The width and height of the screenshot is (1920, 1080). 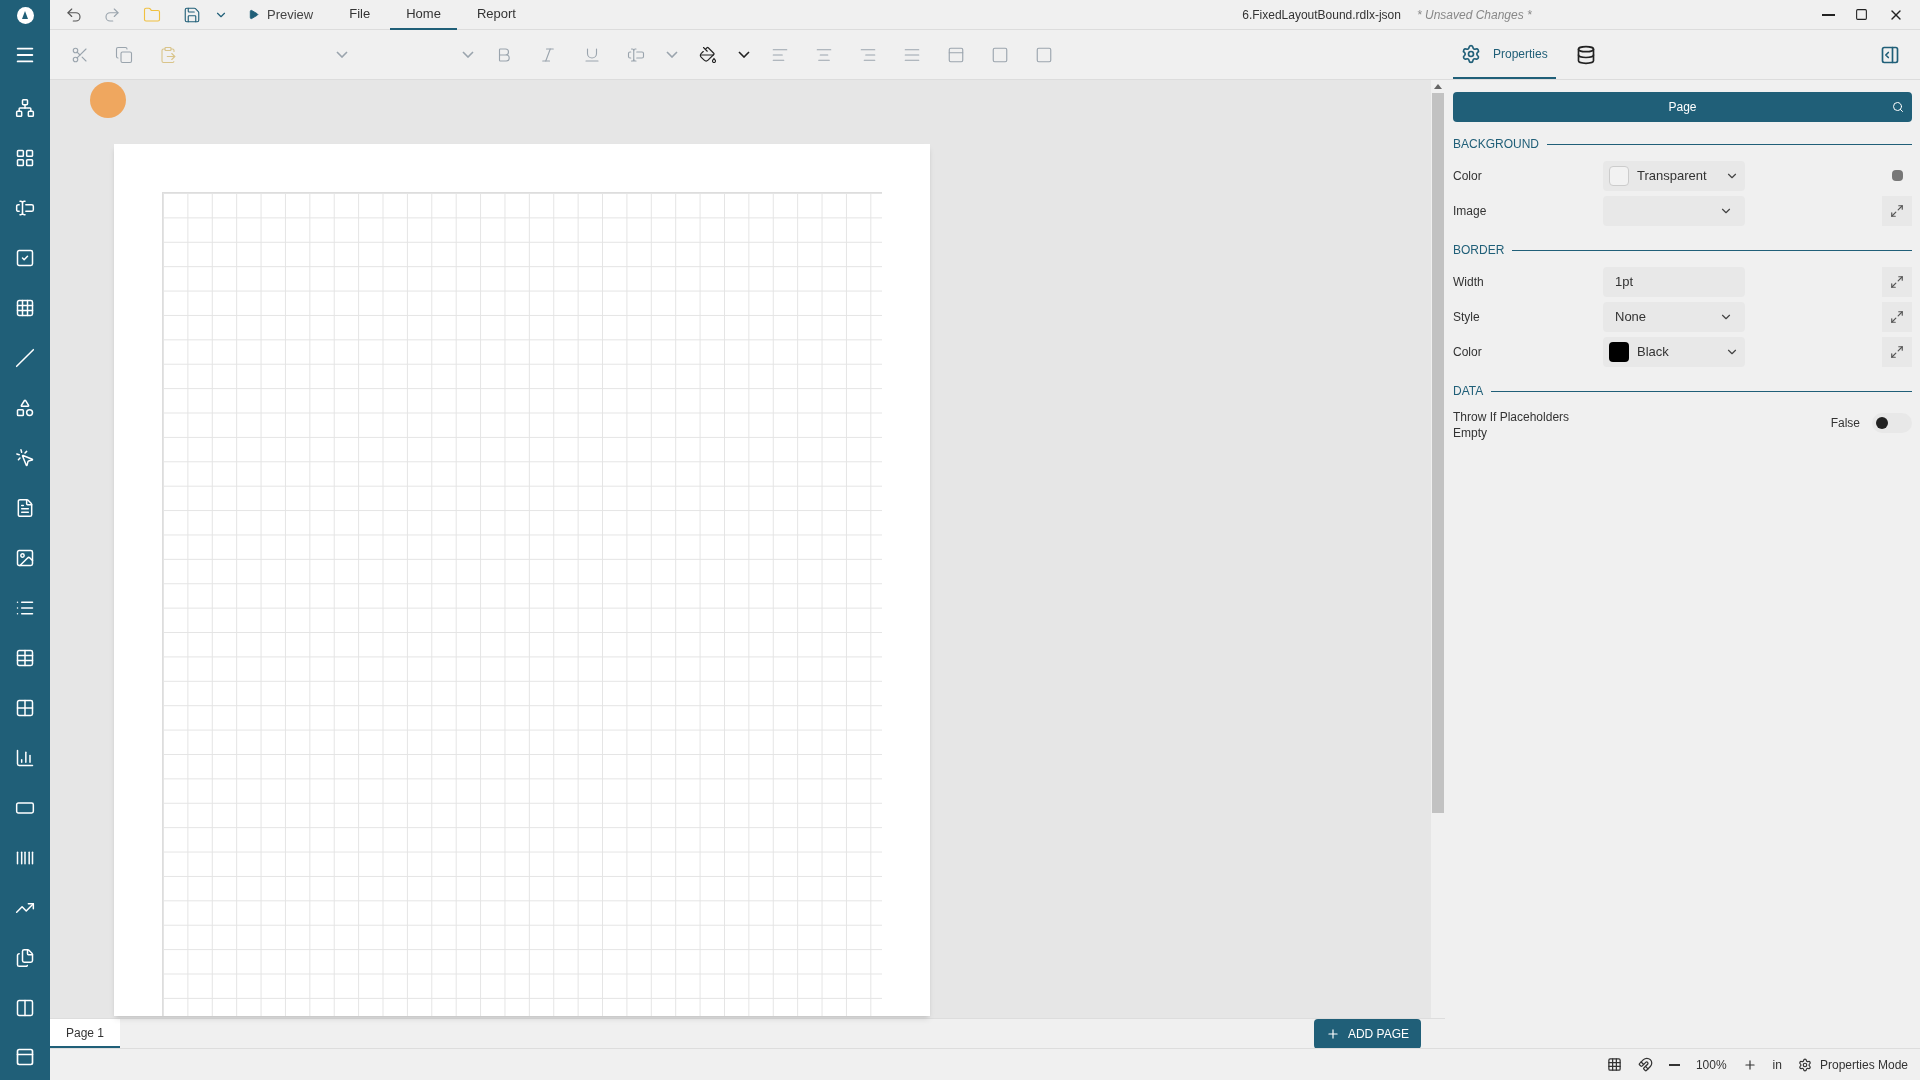 I want to click on preview-button: Preview, so click(x=281, y=14).